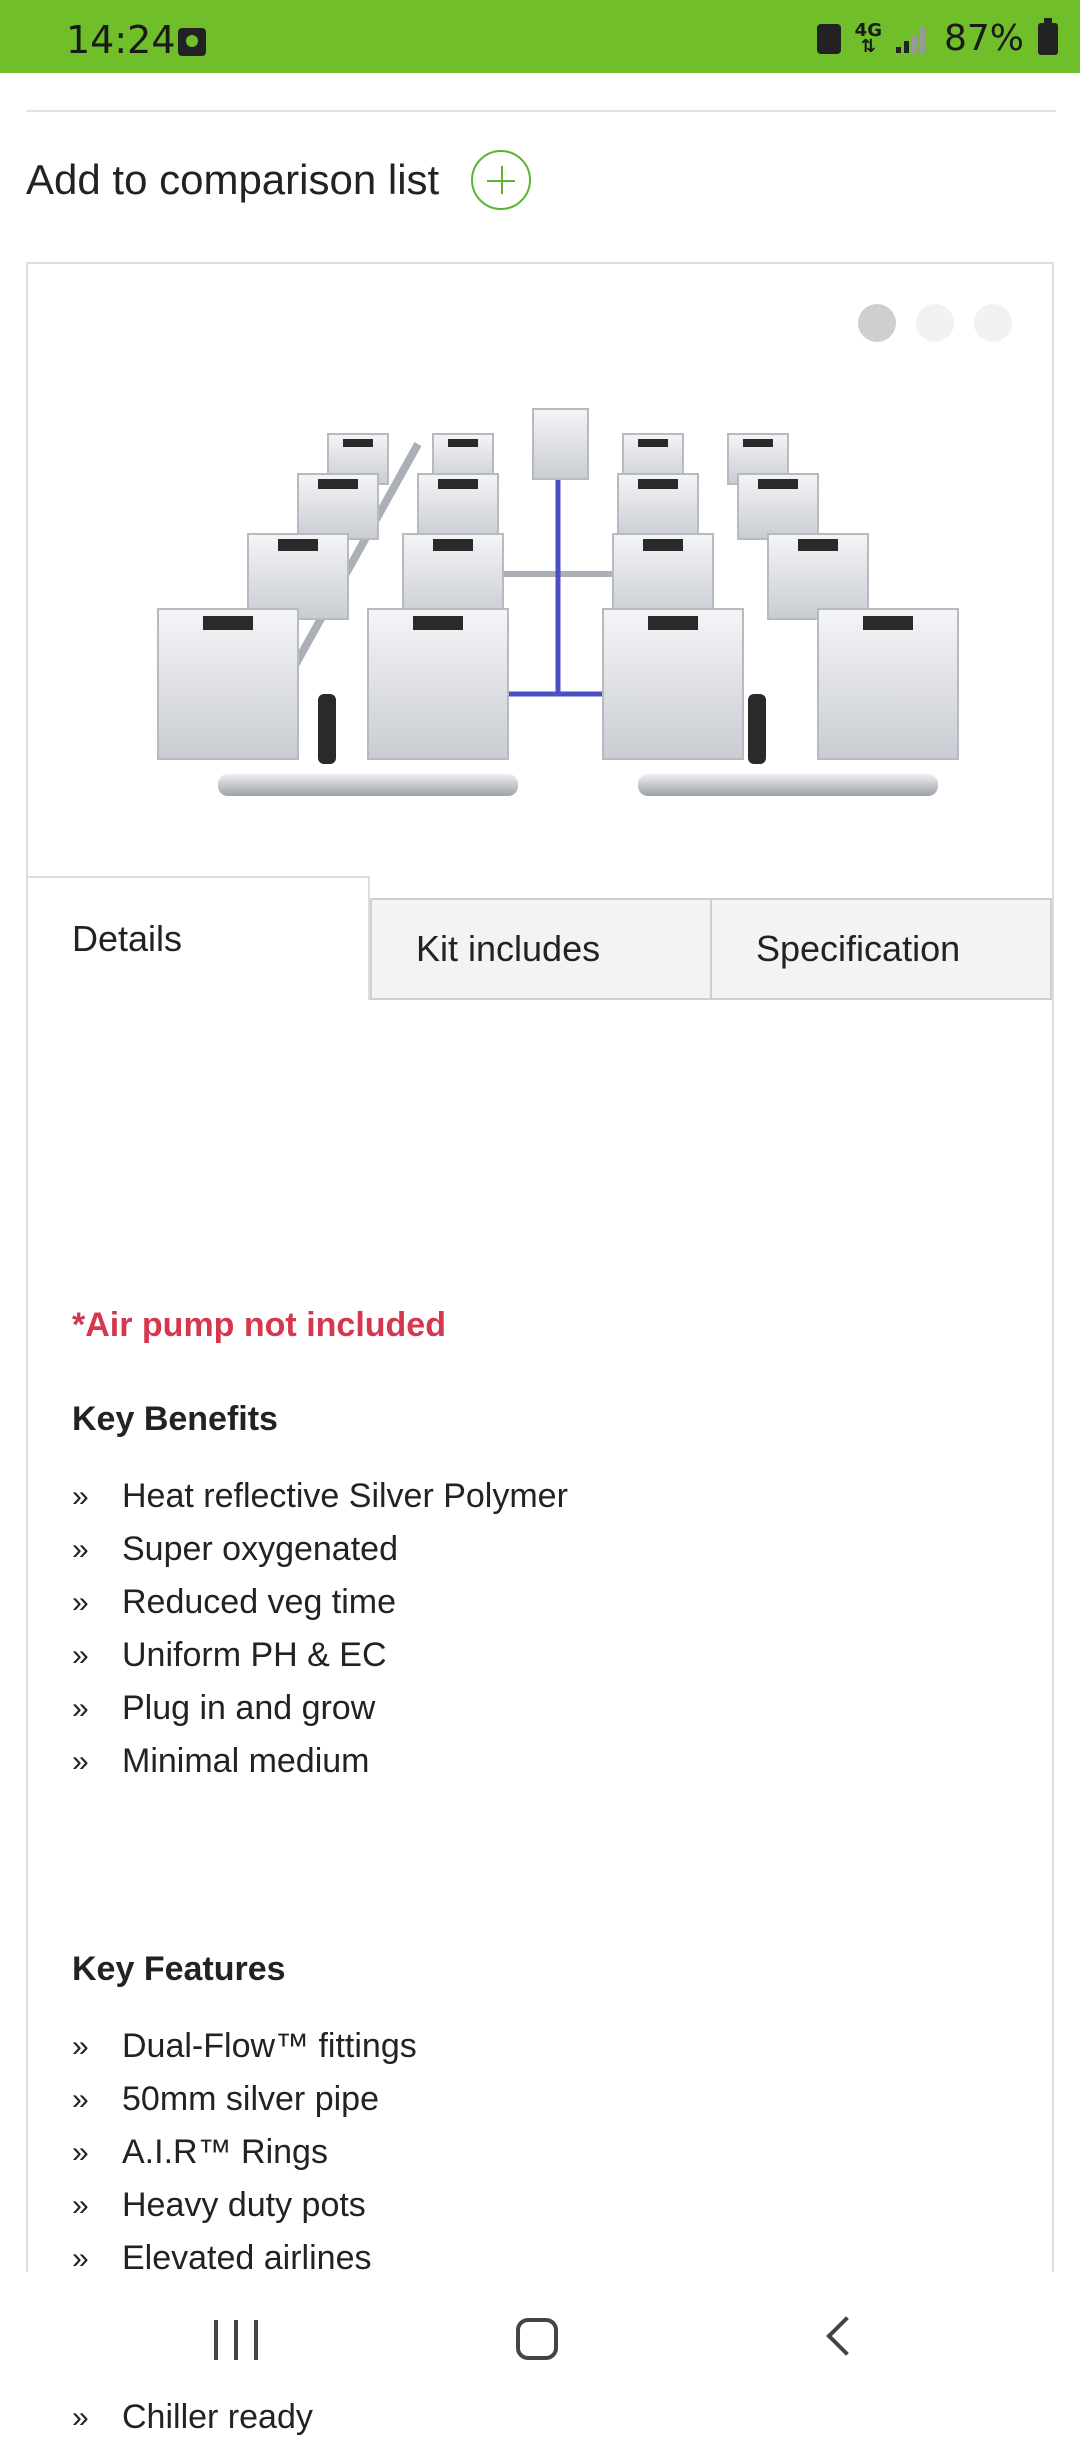 Image resolution: width=1080 pixels, height=2444 pixels. I want to click on back-button, so click(846, 2336).